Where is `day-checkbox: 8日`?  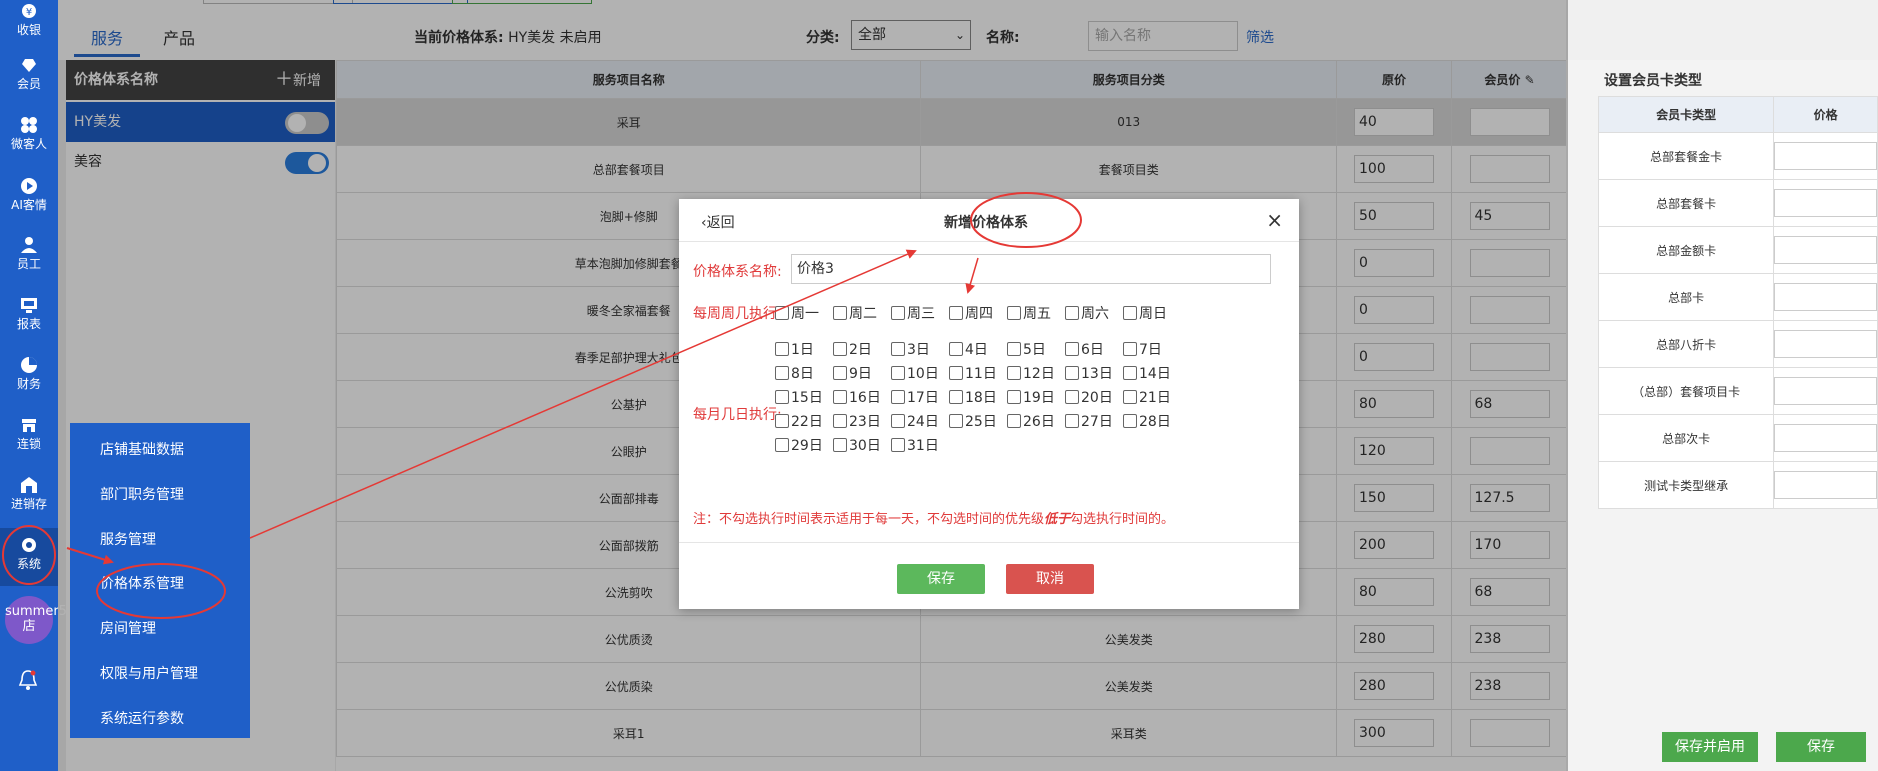
day-checkbox: 8日 is located at coordinates (794, 373).